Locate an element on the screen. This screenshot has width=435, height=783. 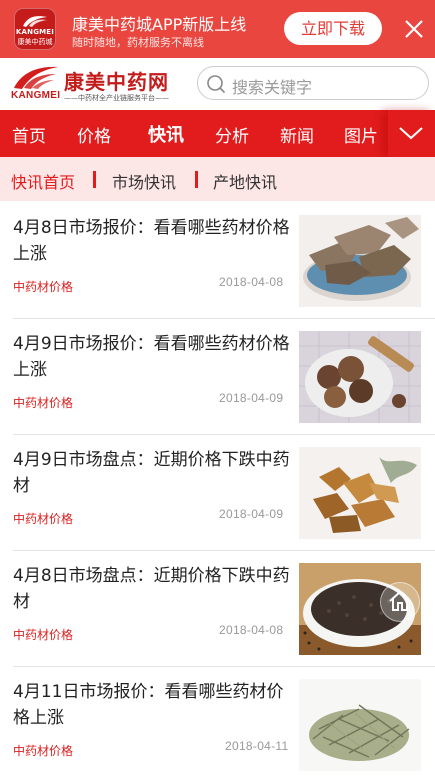
site-header: KANGMEI 康美中药网 ——中药材全产业链服务平台—— 搜索关键字 is located at coordinates (217, 84).